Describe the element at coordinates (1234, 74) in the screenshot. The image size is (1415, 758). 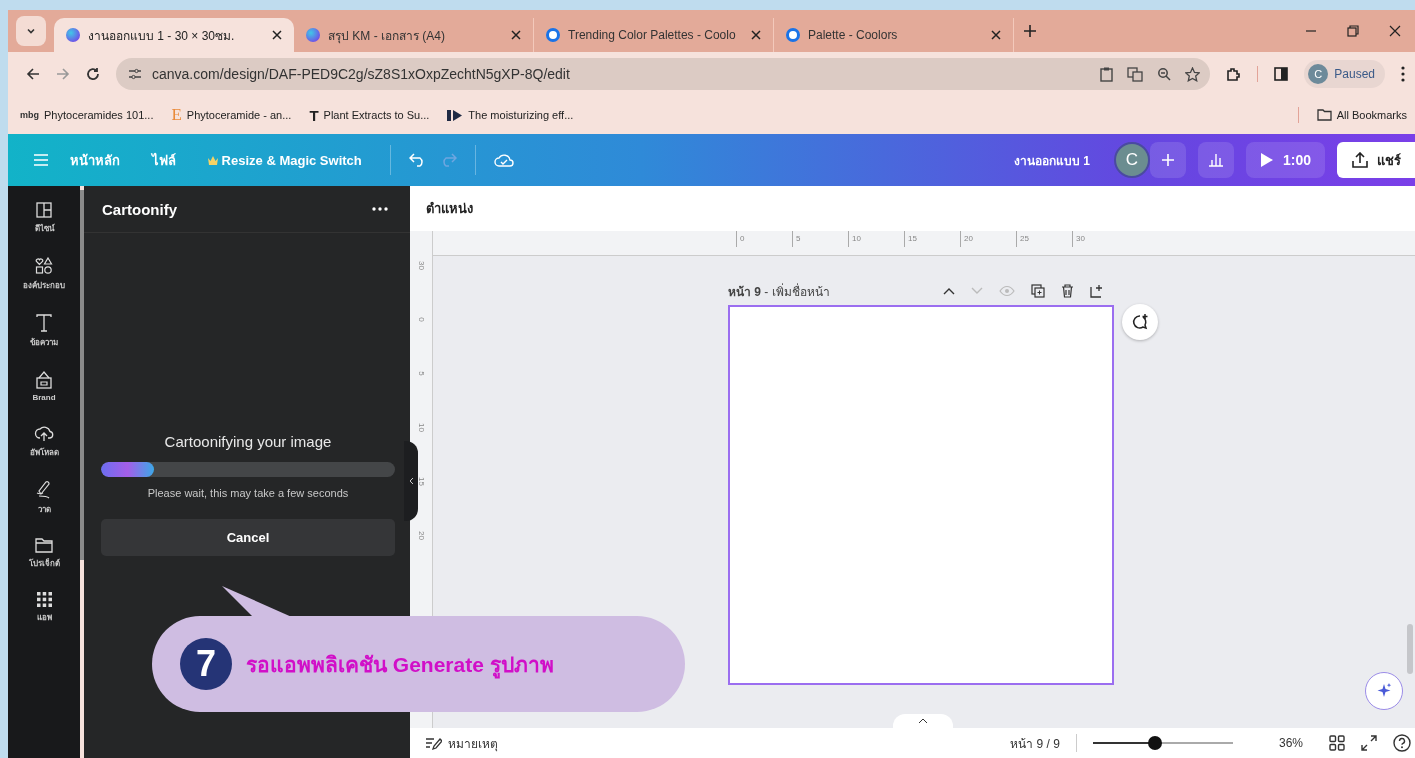
I see `extensions-icon` at that location.